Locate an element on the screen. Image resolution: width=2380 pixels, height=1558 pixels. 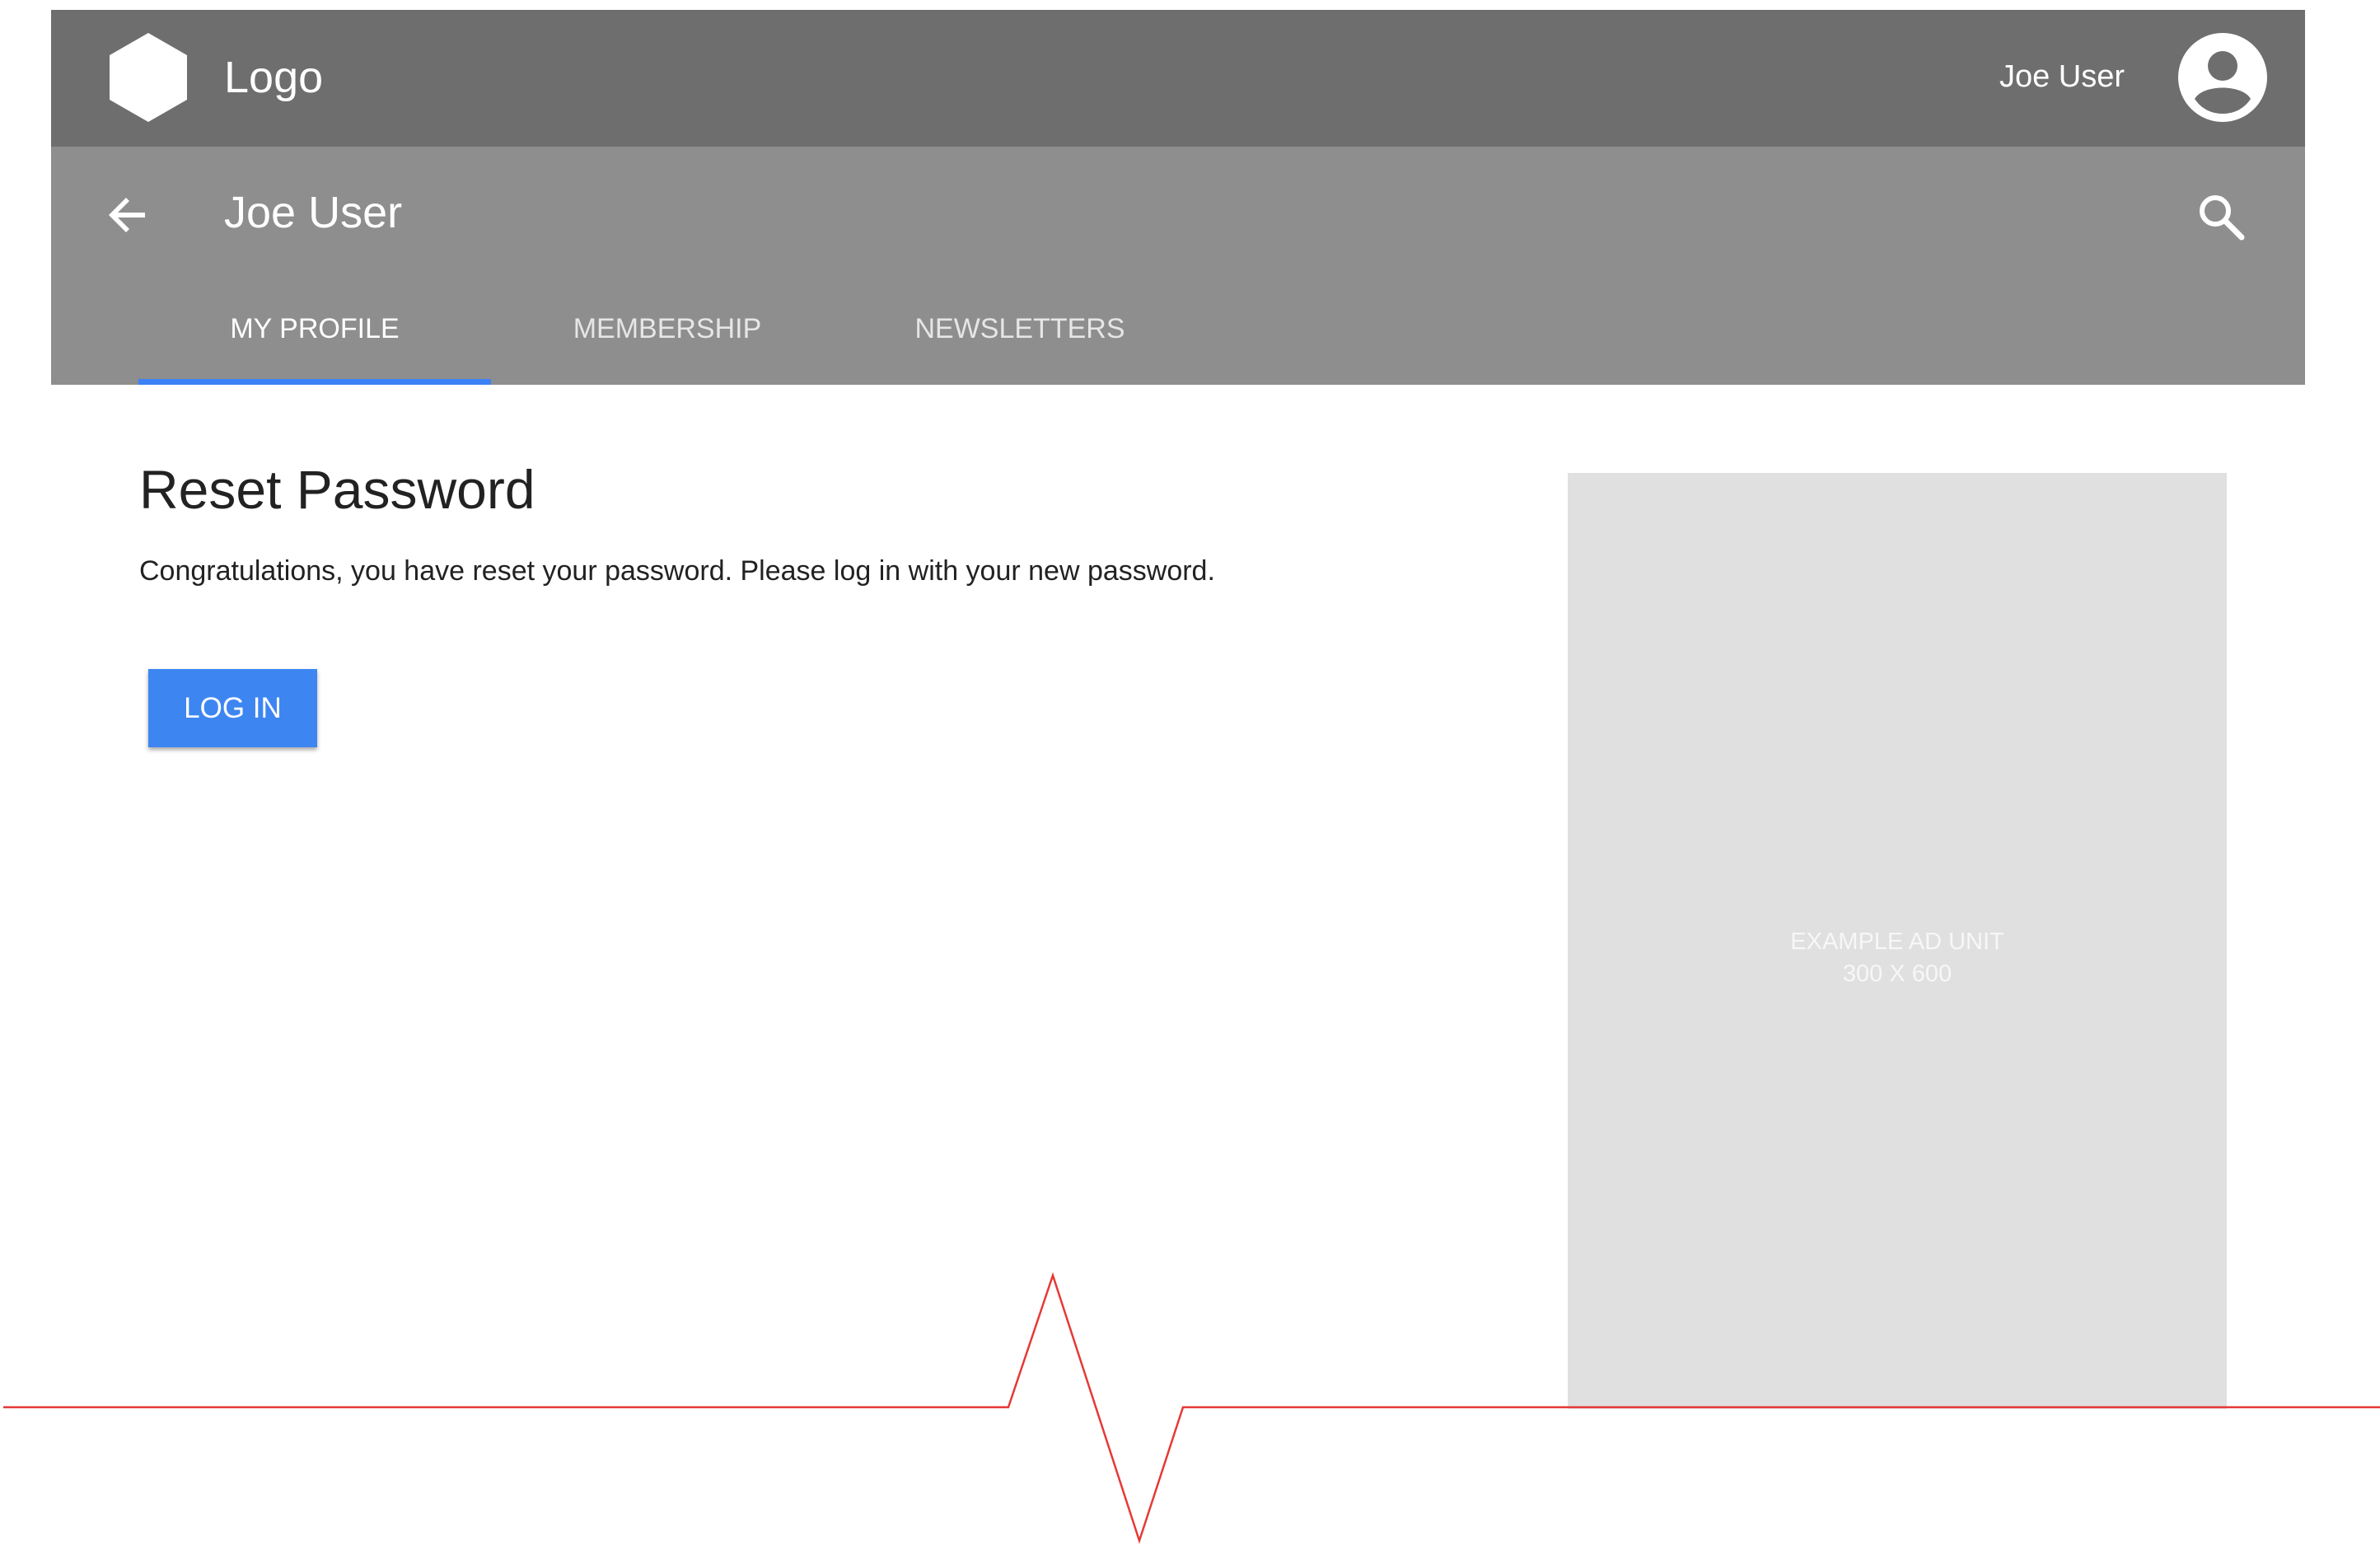
app-header: Logo Joe User is located at coordinates (1178, 78).